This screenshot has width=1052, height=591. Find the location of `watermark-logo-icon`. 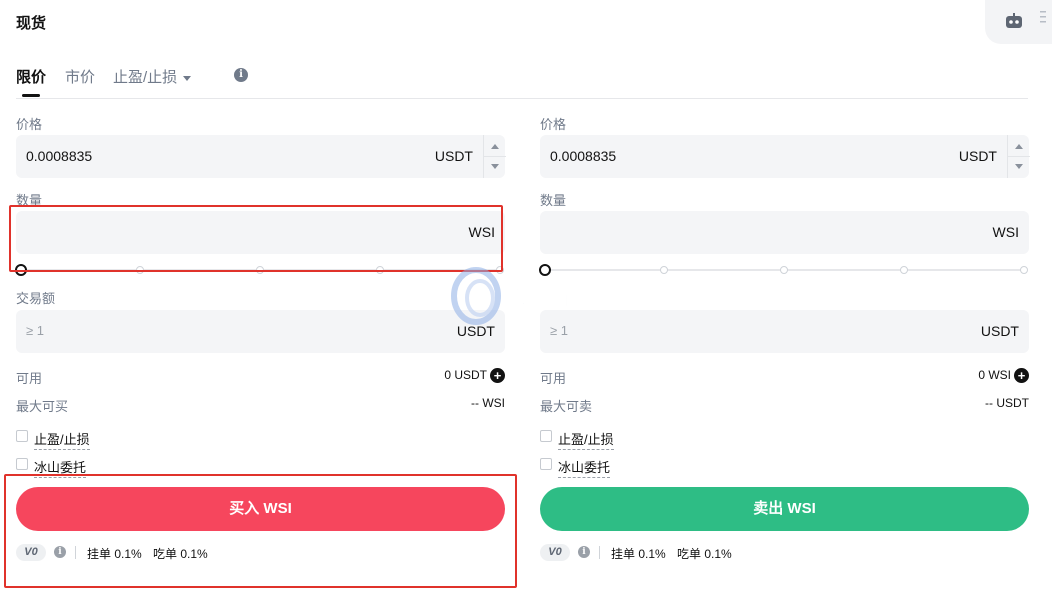

watermark-logo-icon is located at coordinates (476, 296).